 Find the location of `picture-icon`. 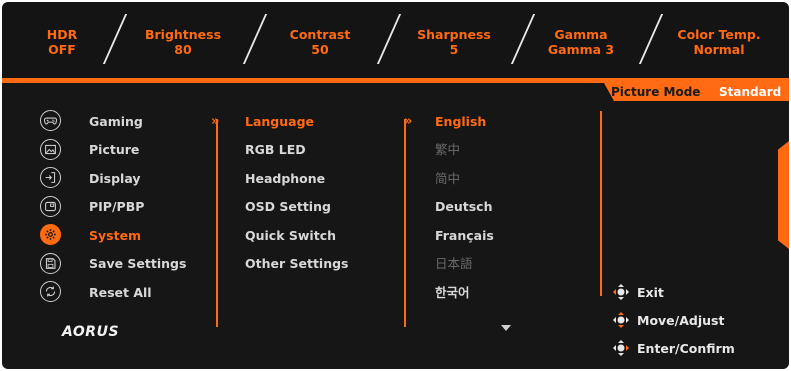

picture-icon is located at coordinates (50, 149).